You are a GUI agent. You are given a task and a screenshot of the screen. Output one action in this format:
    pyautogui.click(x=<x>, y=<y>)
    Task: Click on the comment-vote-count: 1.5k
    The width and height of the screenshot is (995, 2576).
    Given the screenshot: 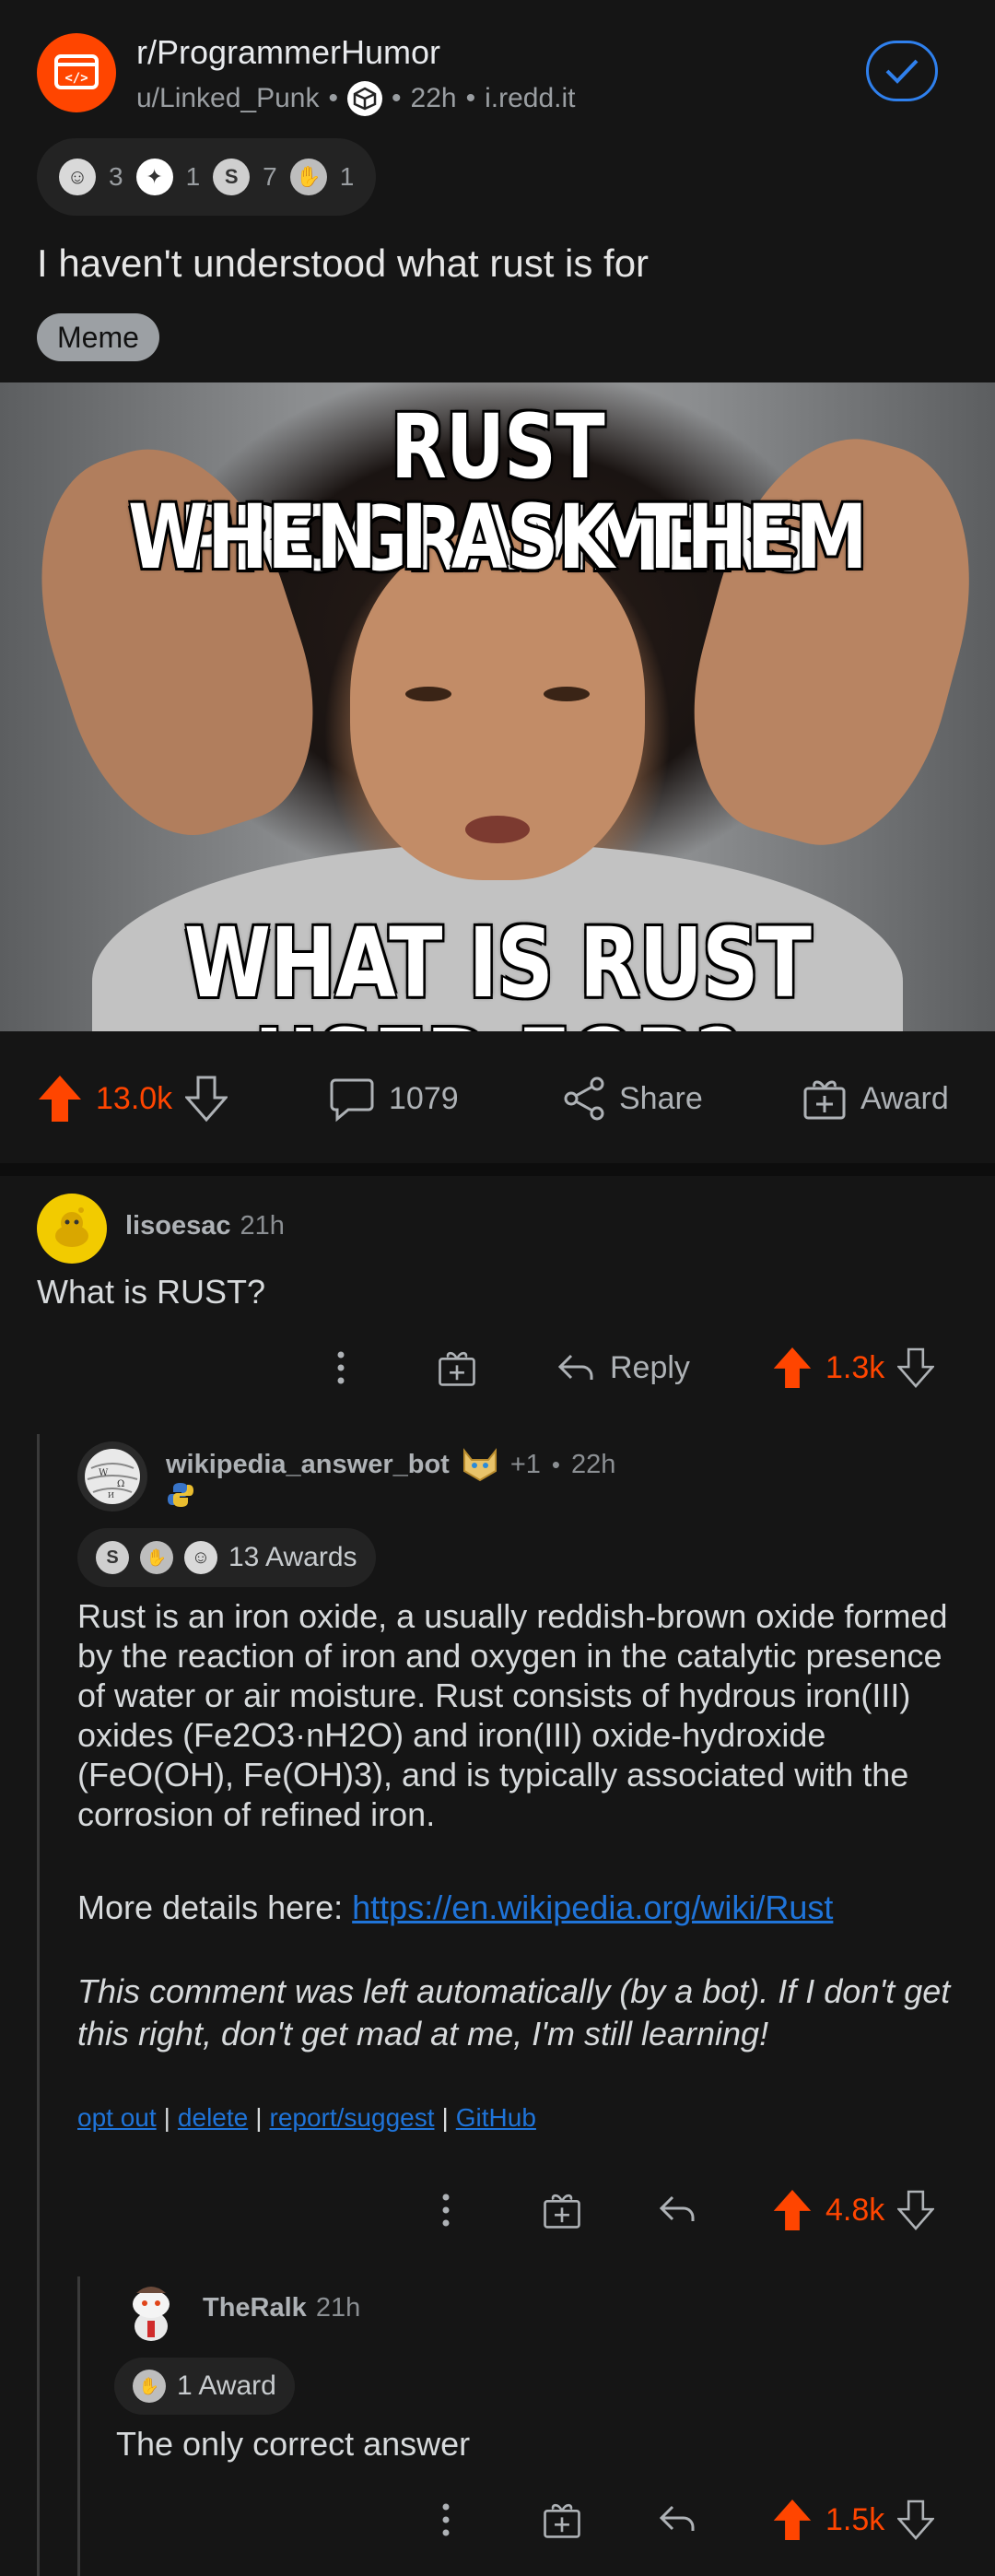 What is the action you would take?
    pyautogui.click(x=855, y=2519)
    